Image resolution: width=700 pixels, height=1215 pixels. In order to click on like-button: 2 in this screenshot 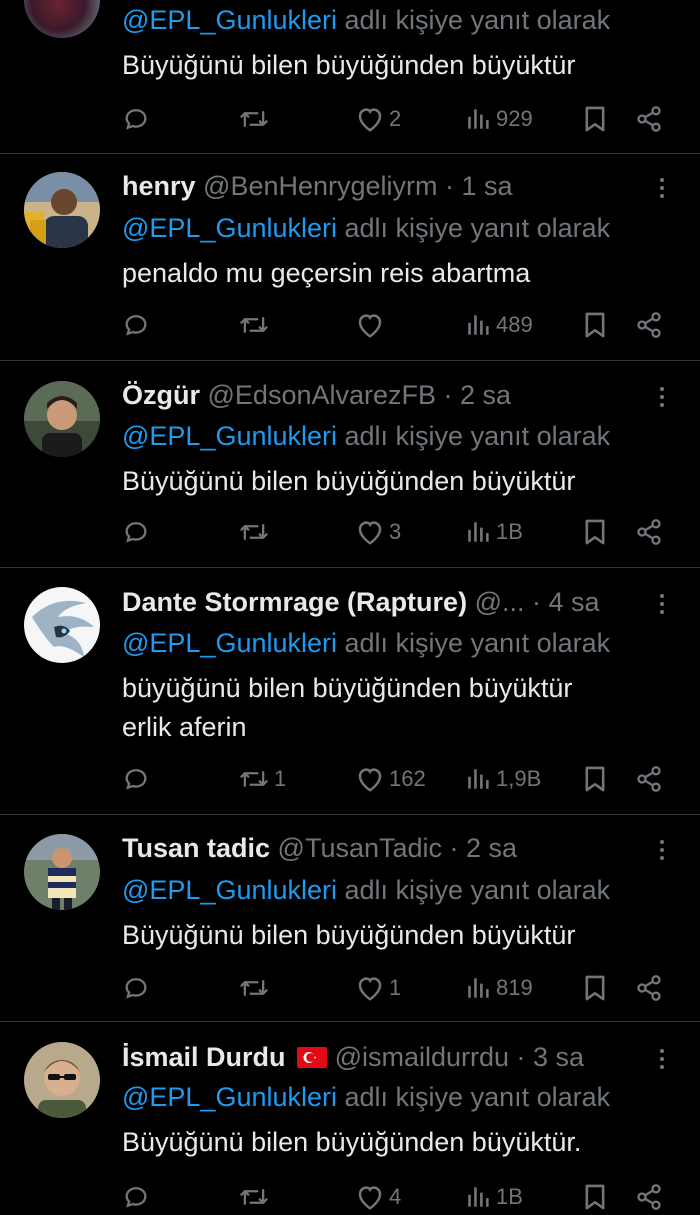, I will do `click(378, 119)`.